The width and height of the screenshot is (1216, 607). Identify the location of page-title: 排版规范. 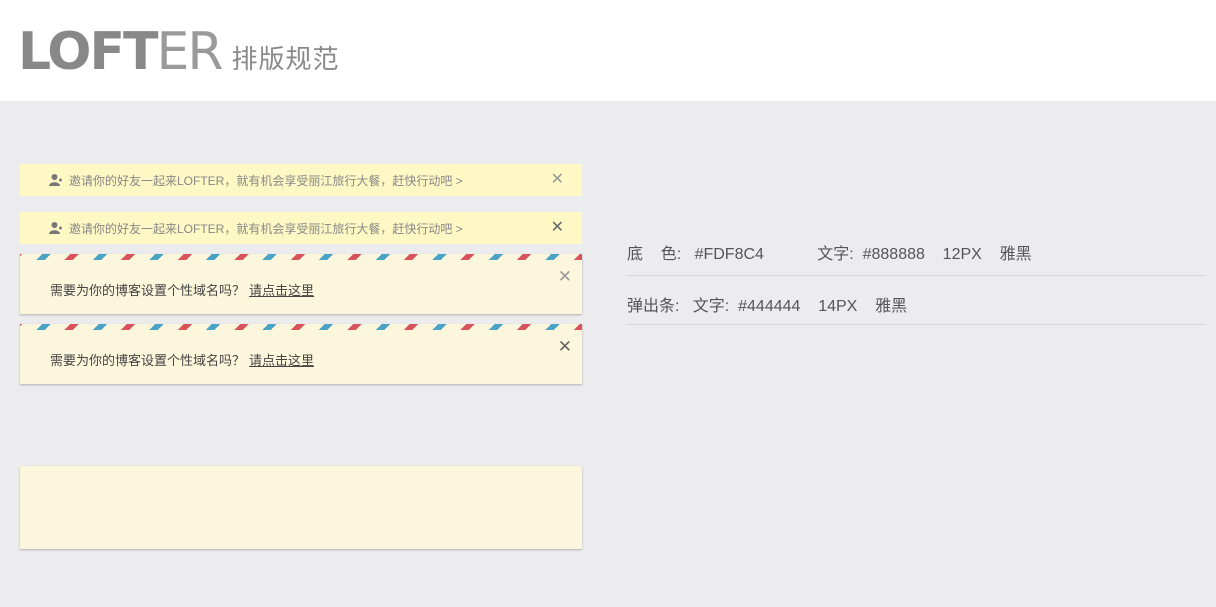
(285, 60).